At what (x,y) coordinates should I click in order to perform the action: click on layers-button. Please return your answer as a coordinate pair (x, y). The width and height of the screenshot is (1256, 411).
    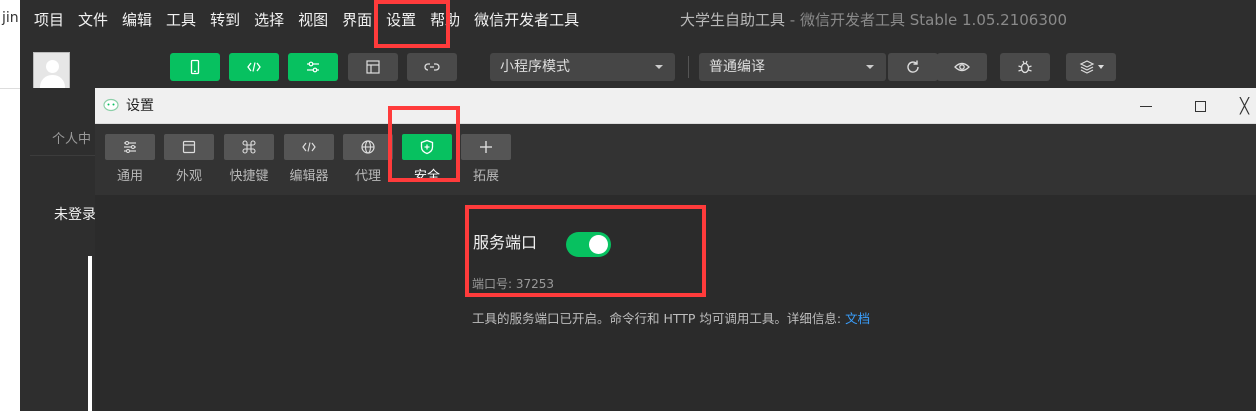
    Looking at the image, I should click on (1091, 67).